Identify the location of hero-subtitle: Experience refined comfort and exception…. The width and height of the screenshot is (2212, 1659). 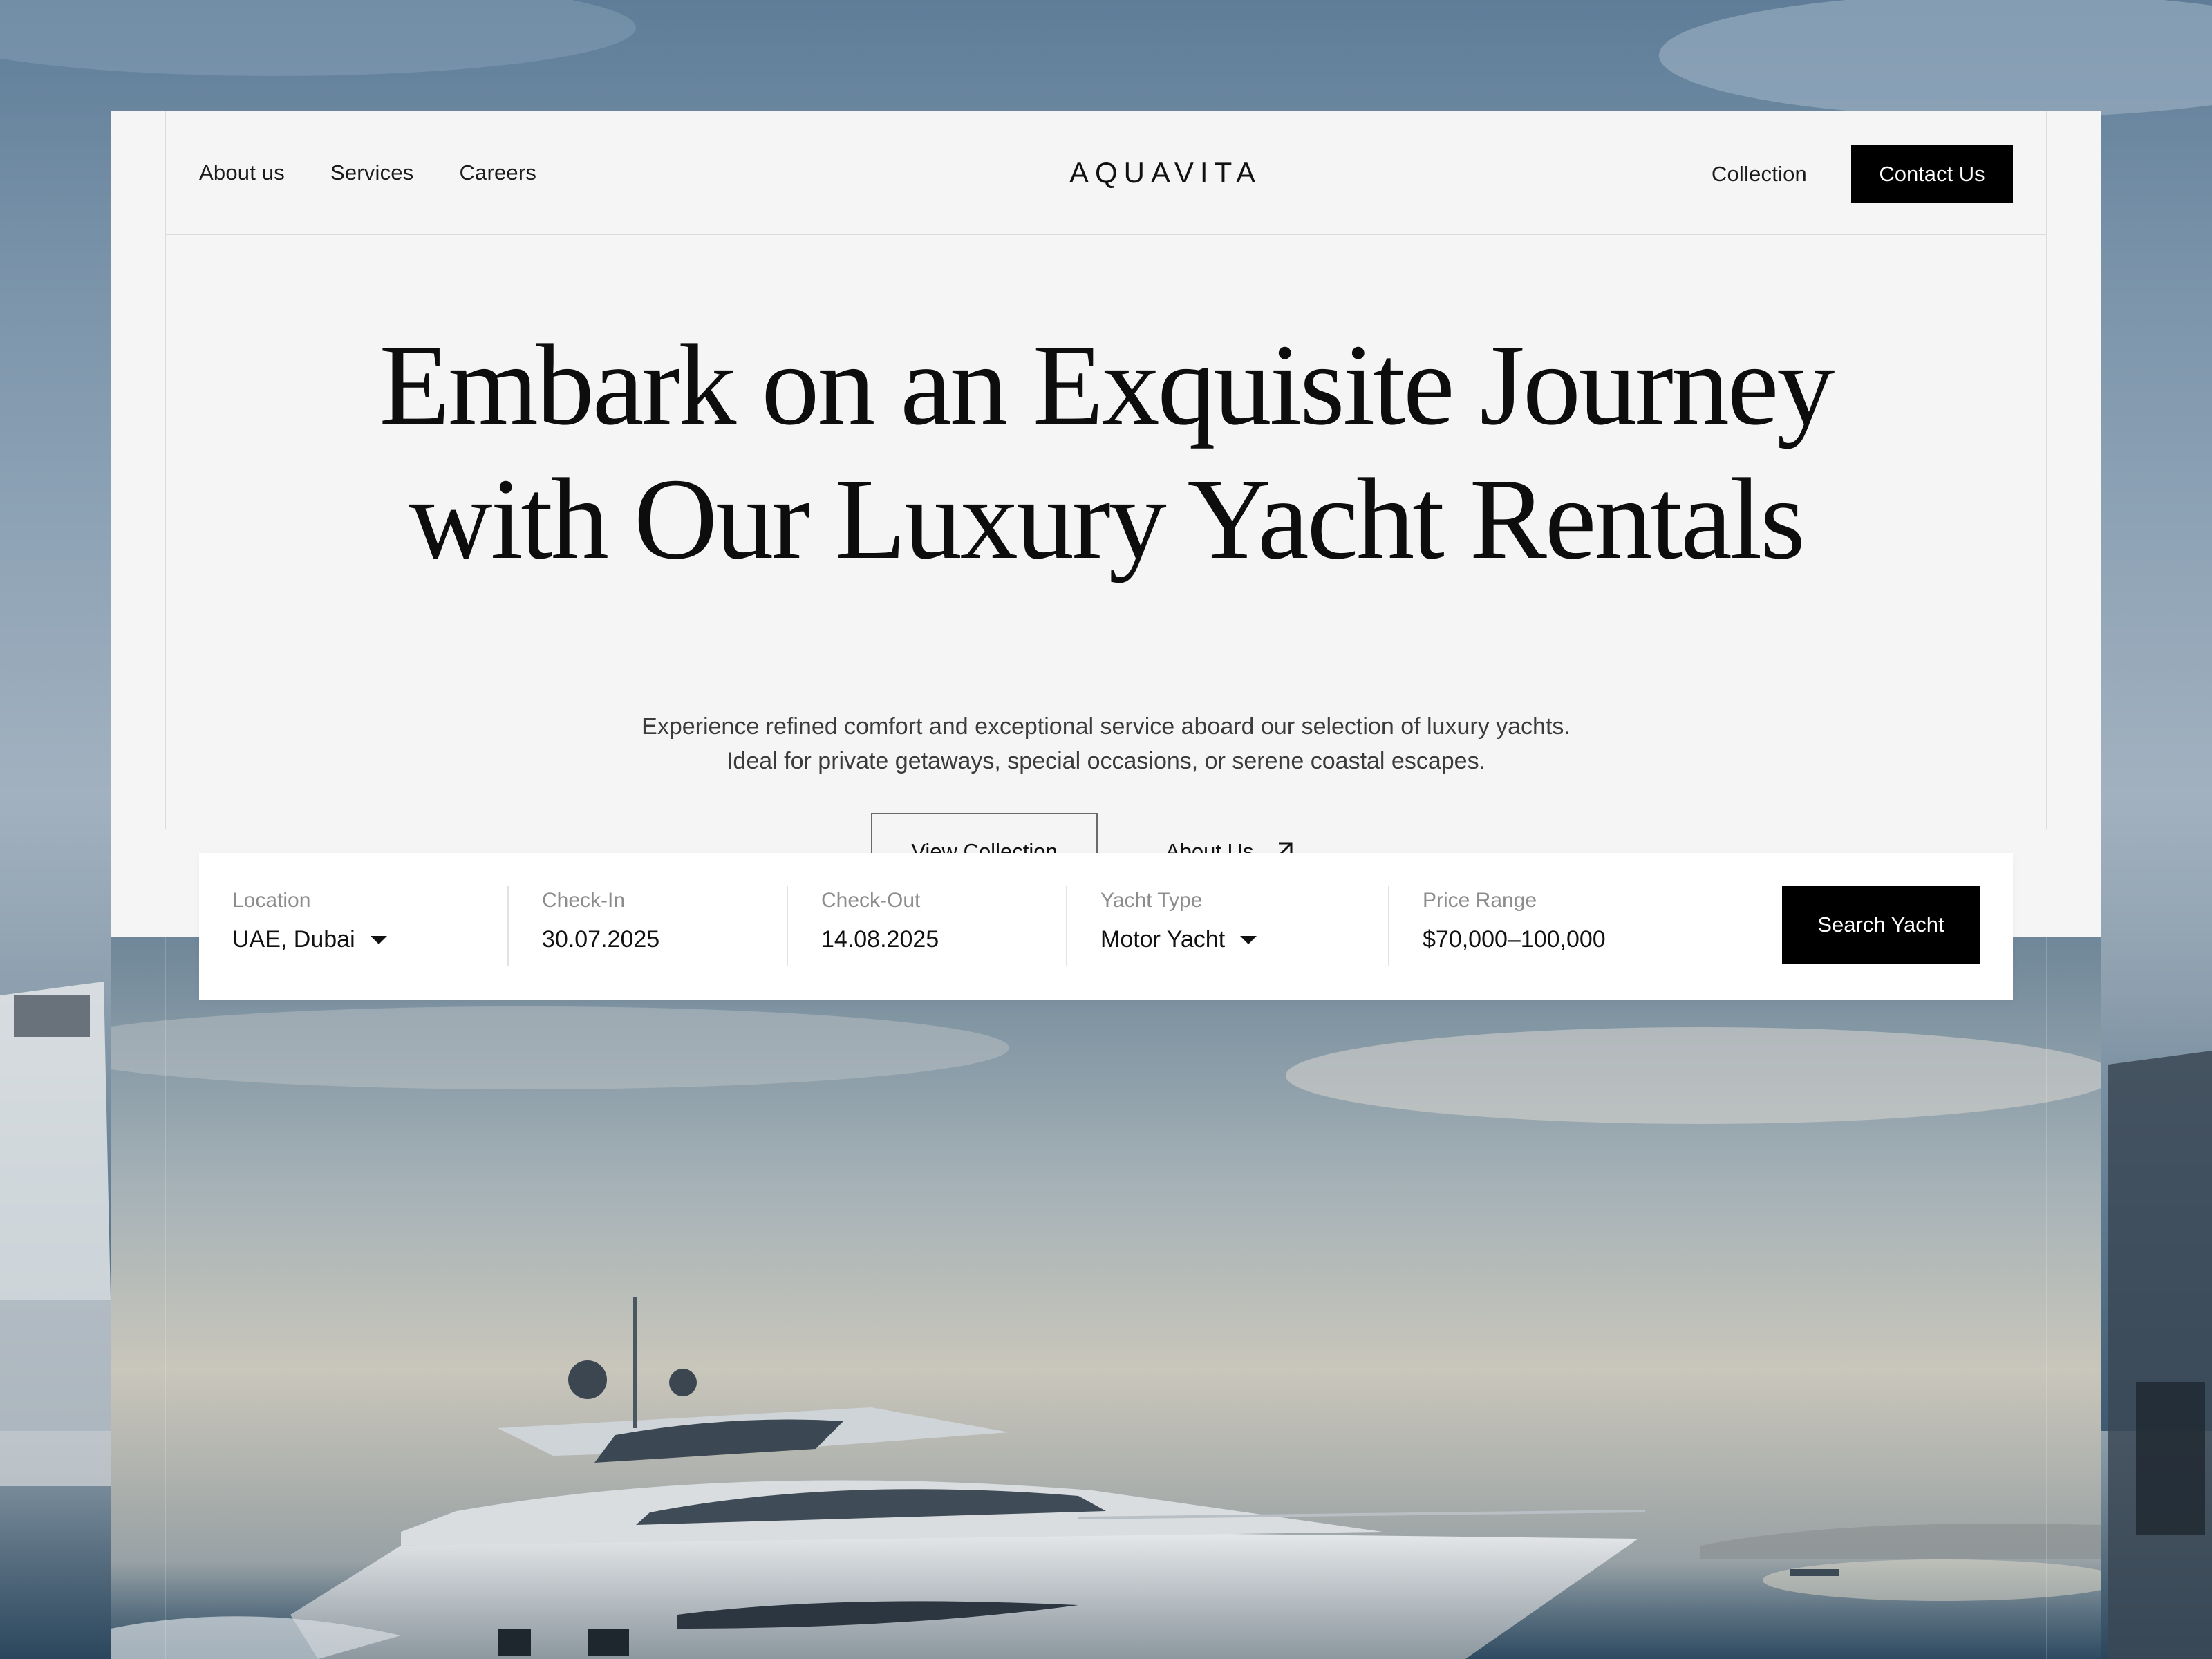
(1106, 744).